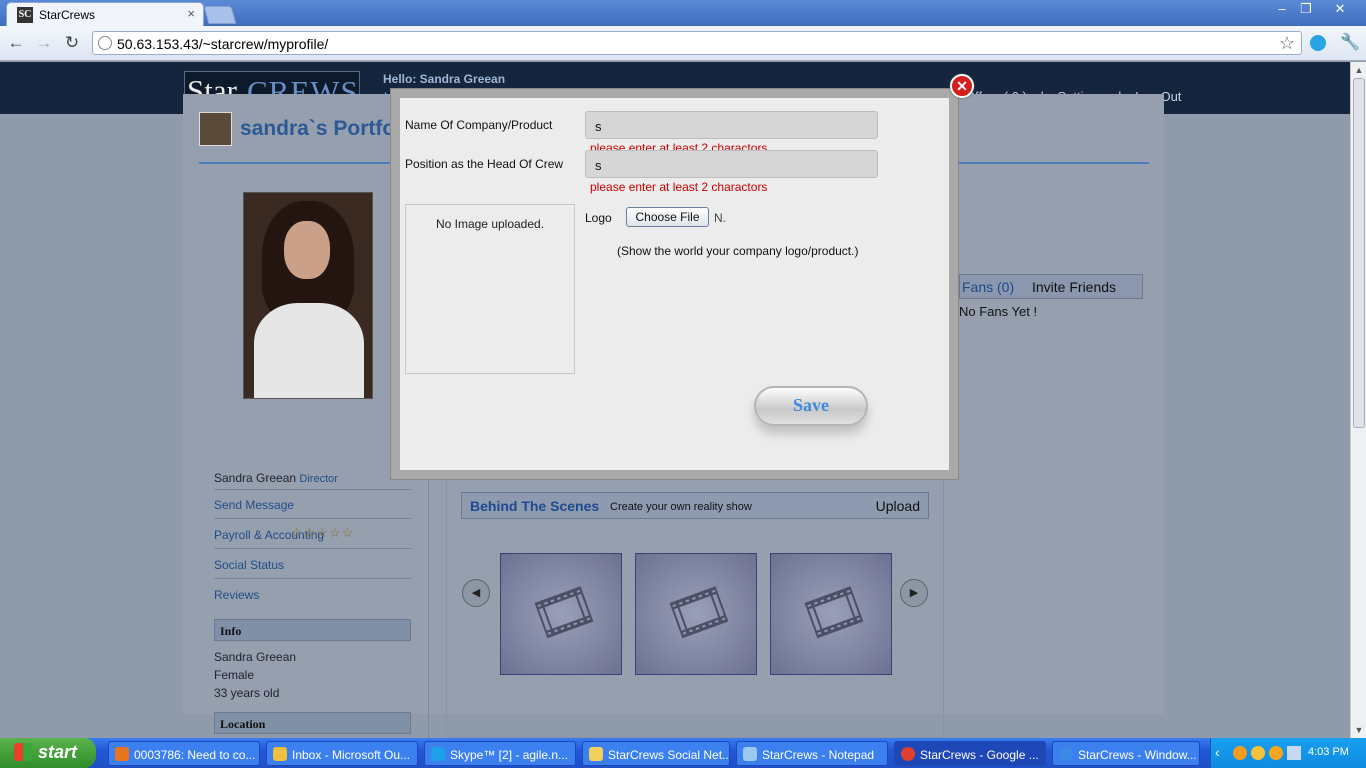 The image size is (1366, 768). Describe the element at coordinates (1359, 253) in the screenshot. I see `scrollbar-thumb` at that location.